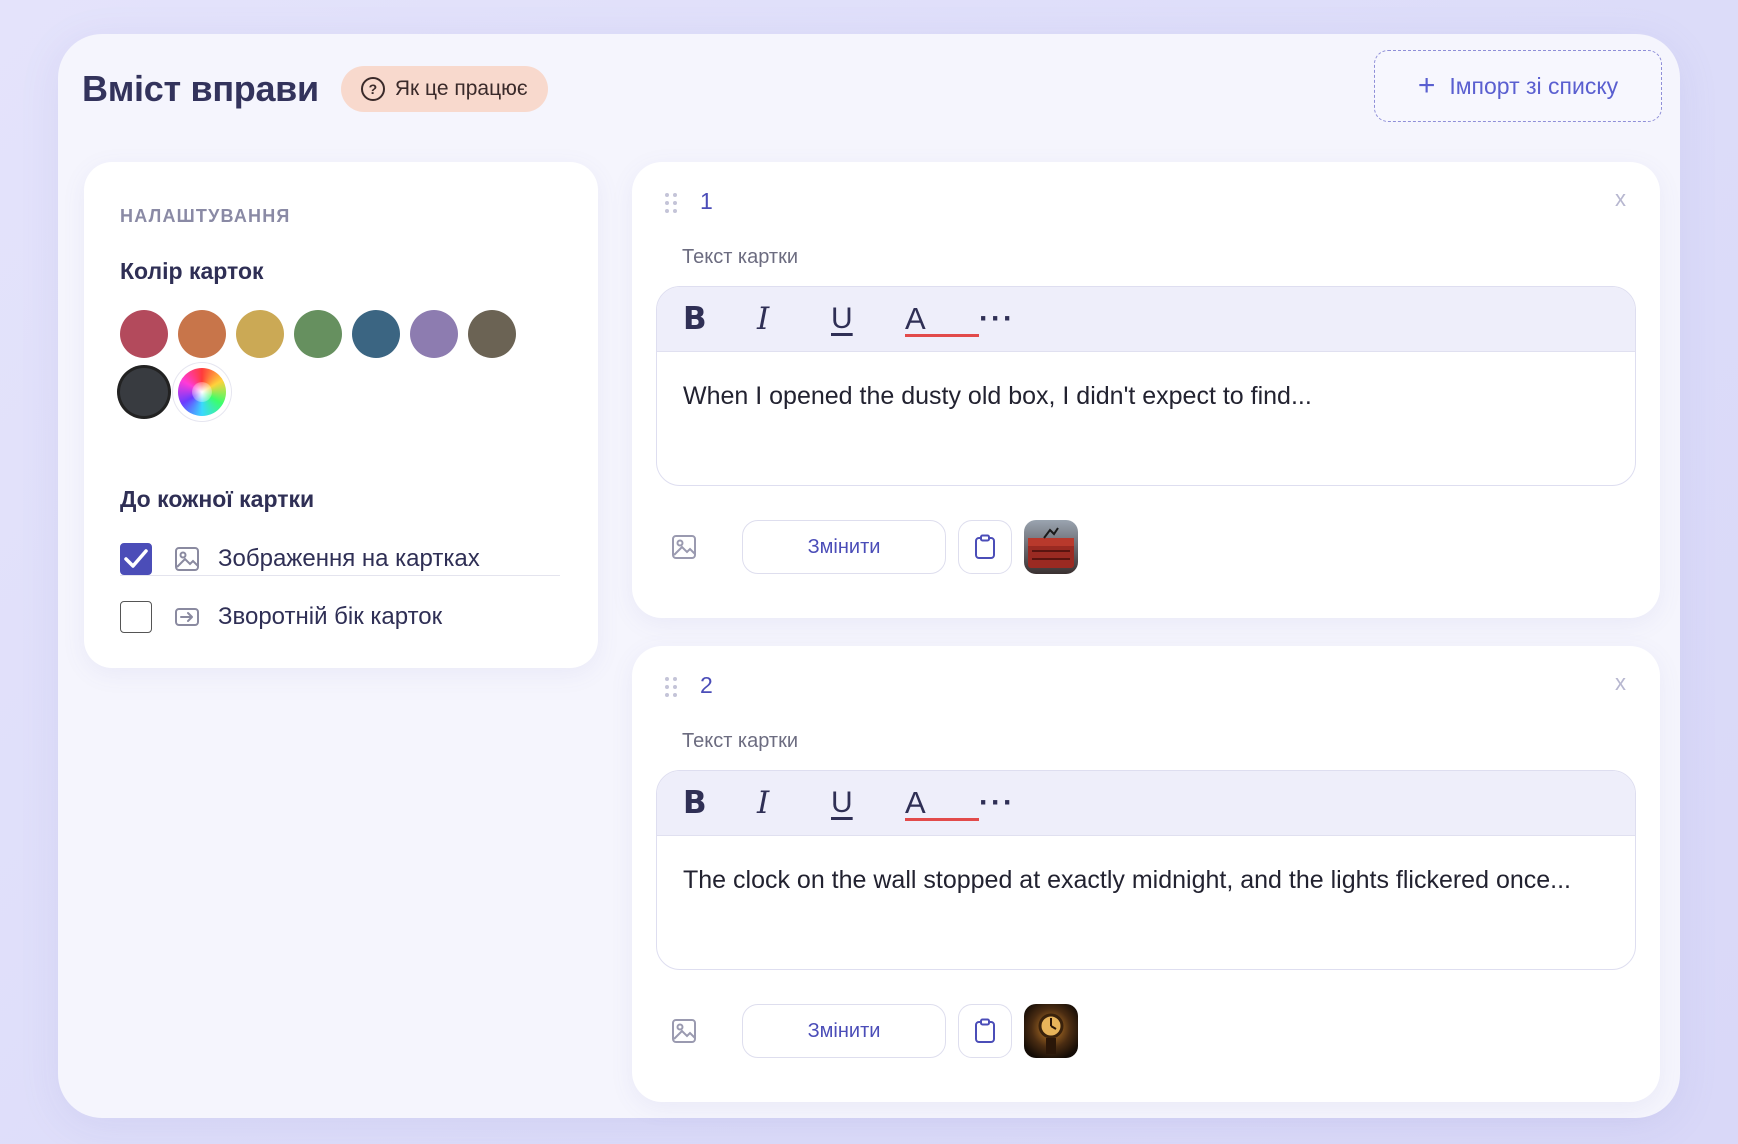 The width and height of the screenshot is (1738, 1144). I want to click on page-title: Вміст вправи, so click(200, 88).